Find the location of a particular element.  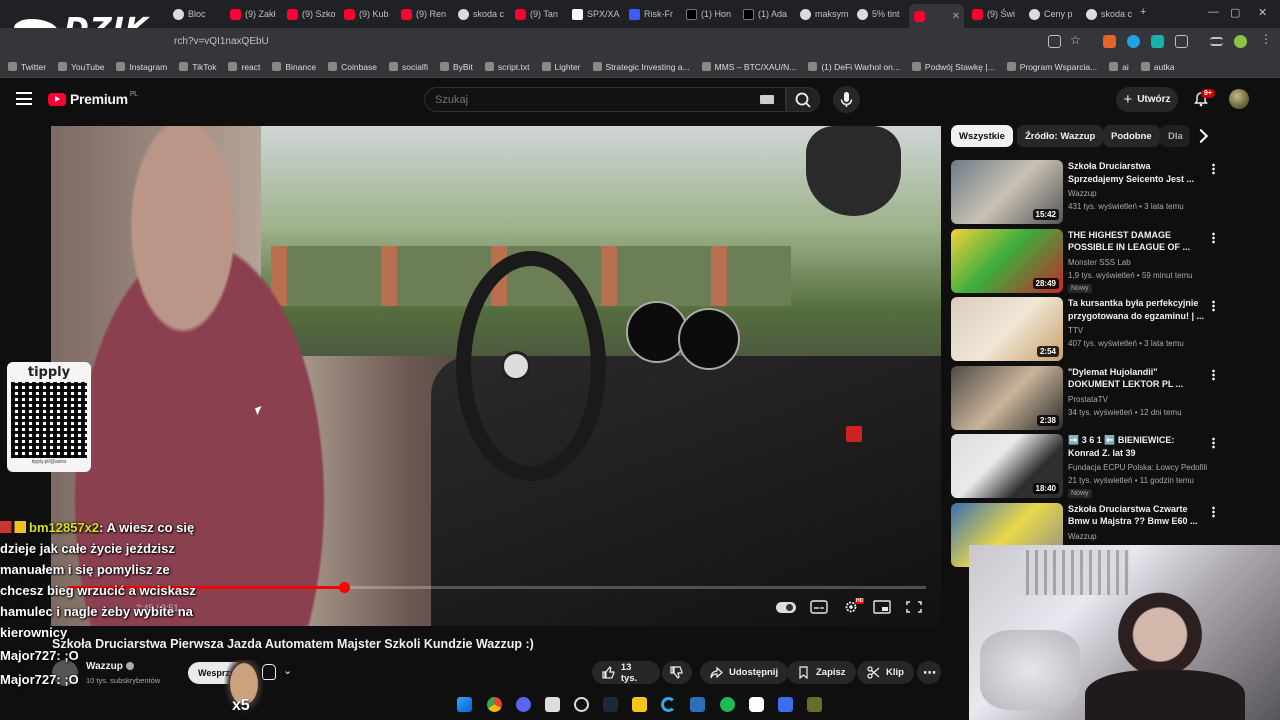

bookmark-item: YouTube is located at coordinates (81, 67).